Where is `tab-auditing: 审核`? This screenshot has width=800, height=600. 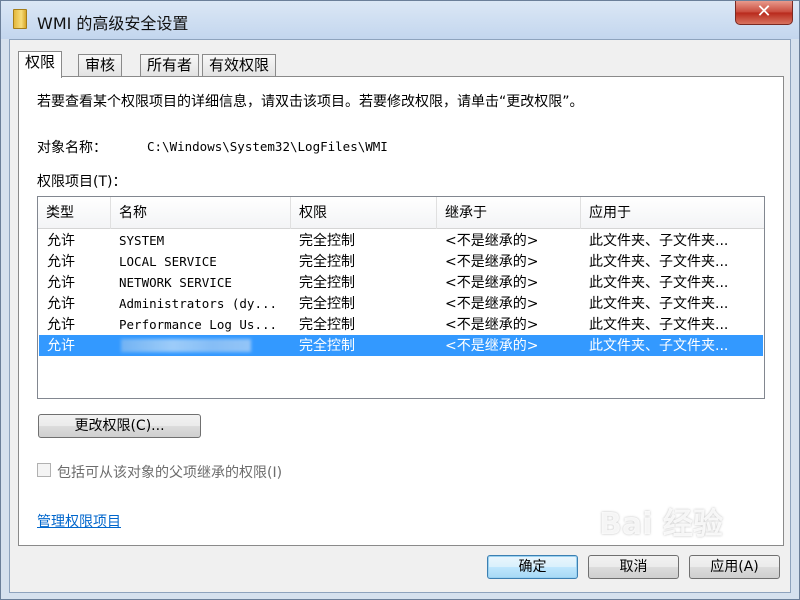
tab-auditing: 审核 is located at coordinates (100, 65).